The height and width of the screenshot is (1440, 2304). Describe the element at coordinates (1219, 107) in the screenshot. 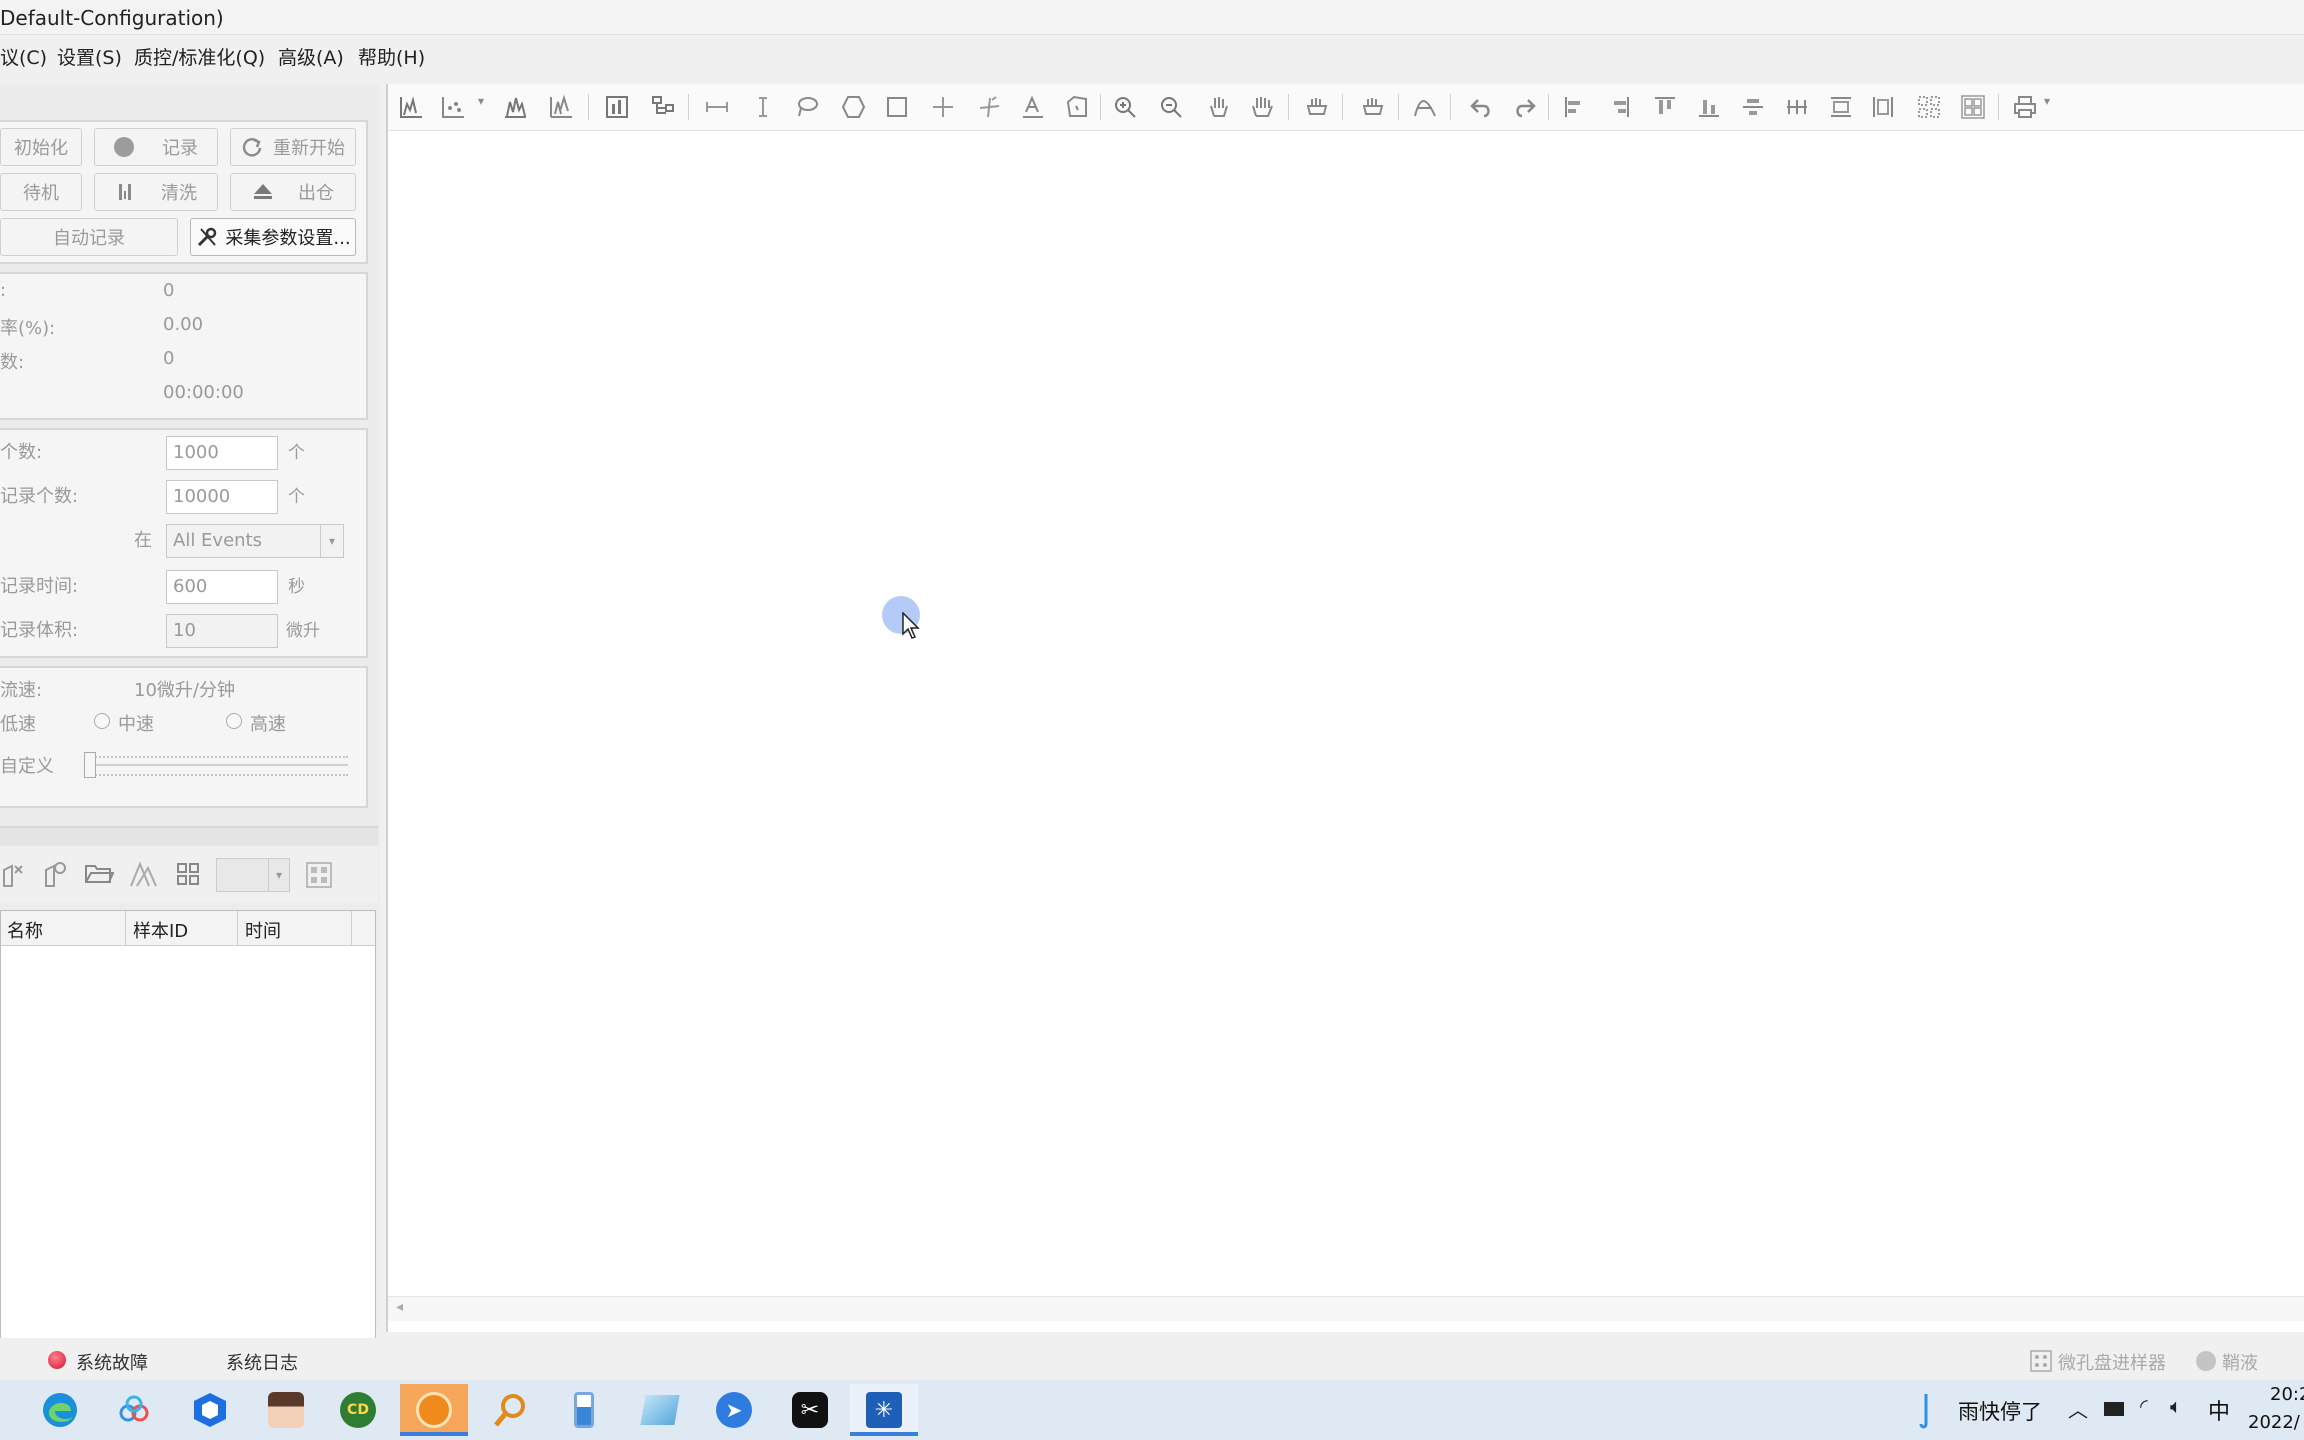

I see `pan-hand-icon` at that location.